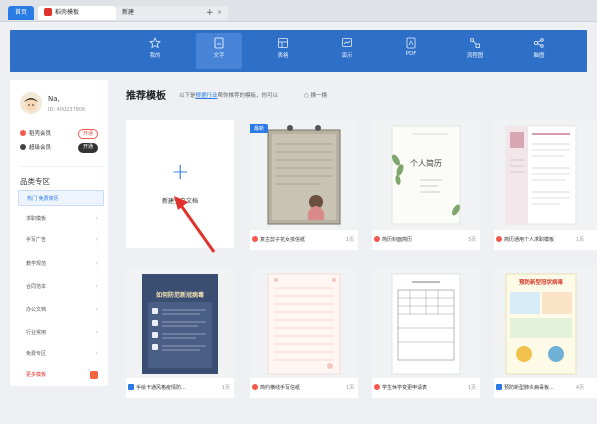  I want to click on template-card: 个人简历 简历封面简历 3页, so click(426, 185).